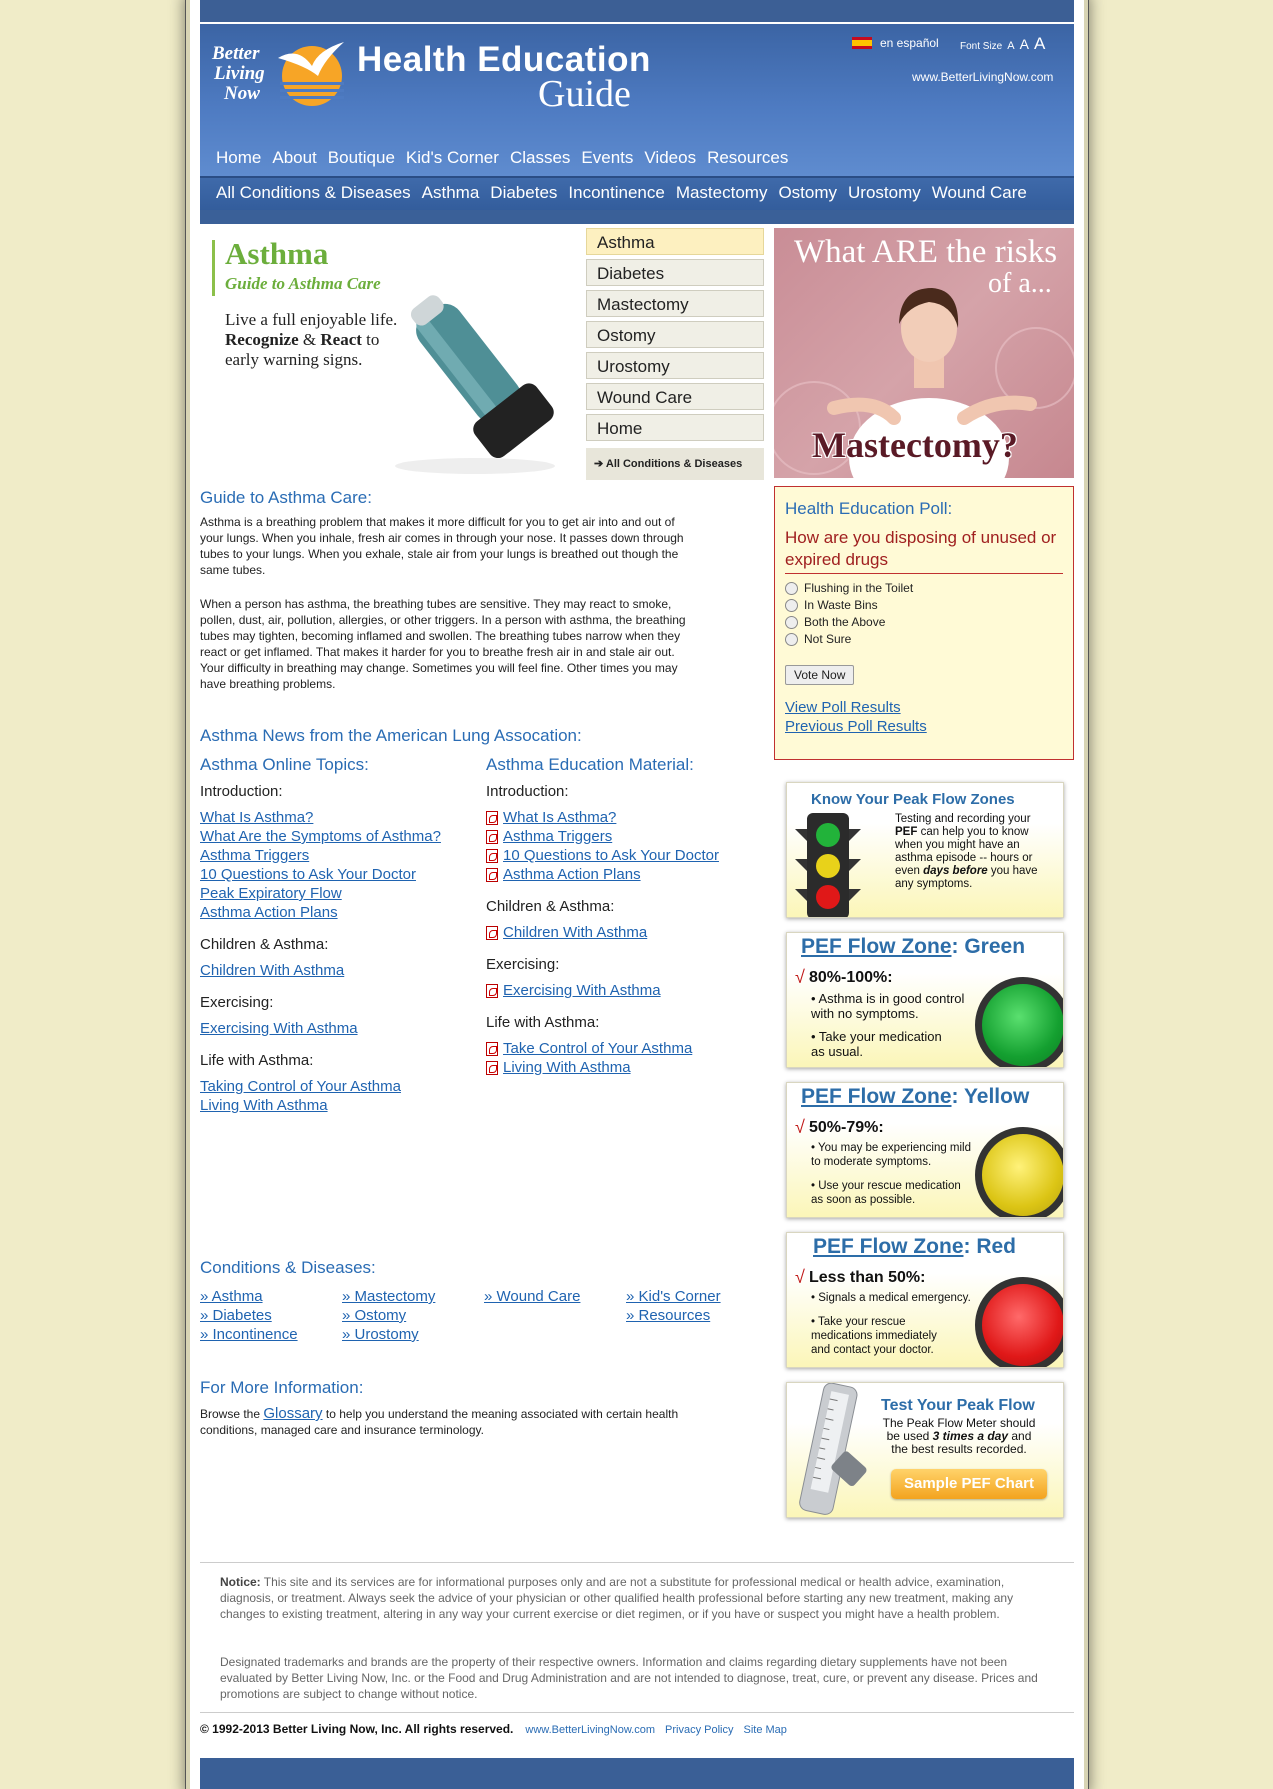  What do you see at coordinates (294, 158) in the screenshot?
I see `nav-about: About` at bounding box center [294, 158].